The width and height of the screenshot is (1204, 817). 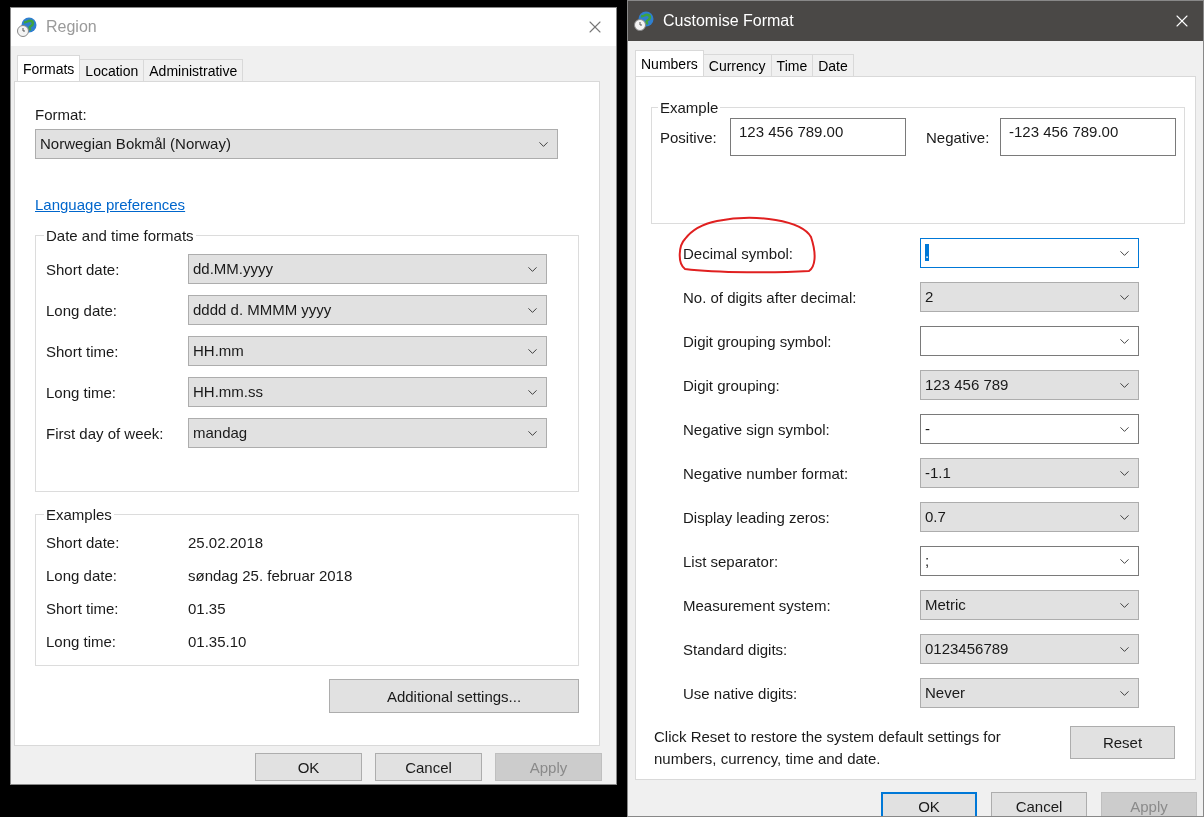 What do you see at coordinates (105, 433) in the screenshot?
I see `field-label: First day of week:` at bounding box center [105, 433].